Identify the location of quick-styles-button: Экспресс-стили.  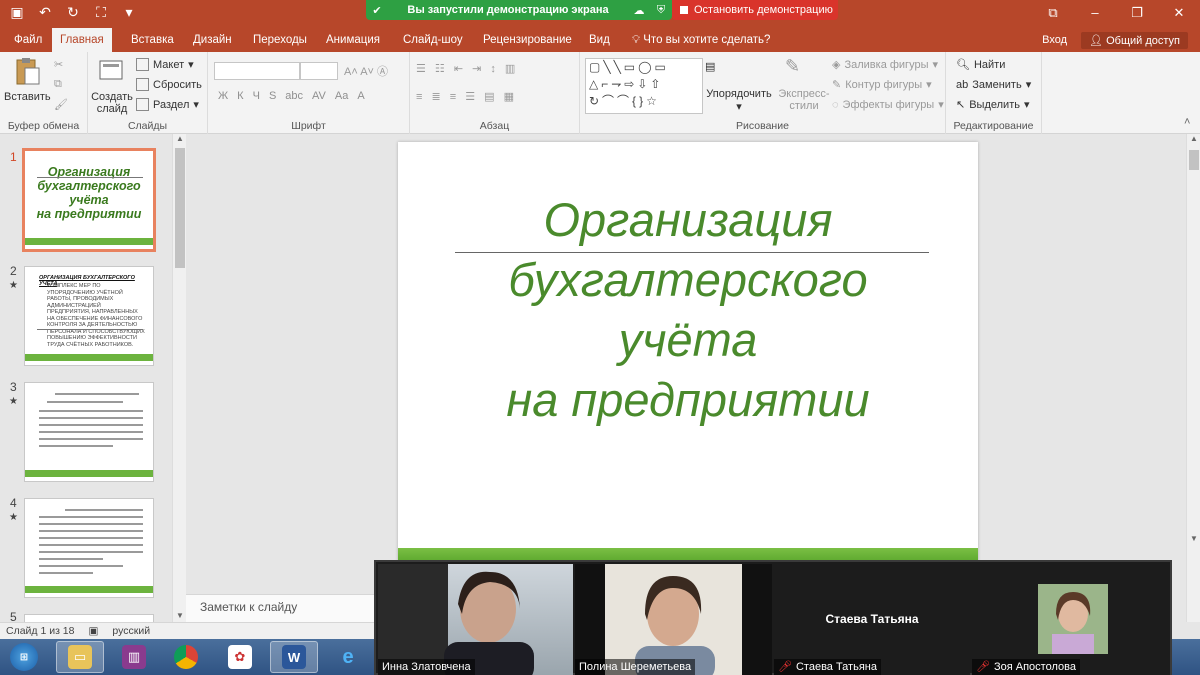
(804, 100).